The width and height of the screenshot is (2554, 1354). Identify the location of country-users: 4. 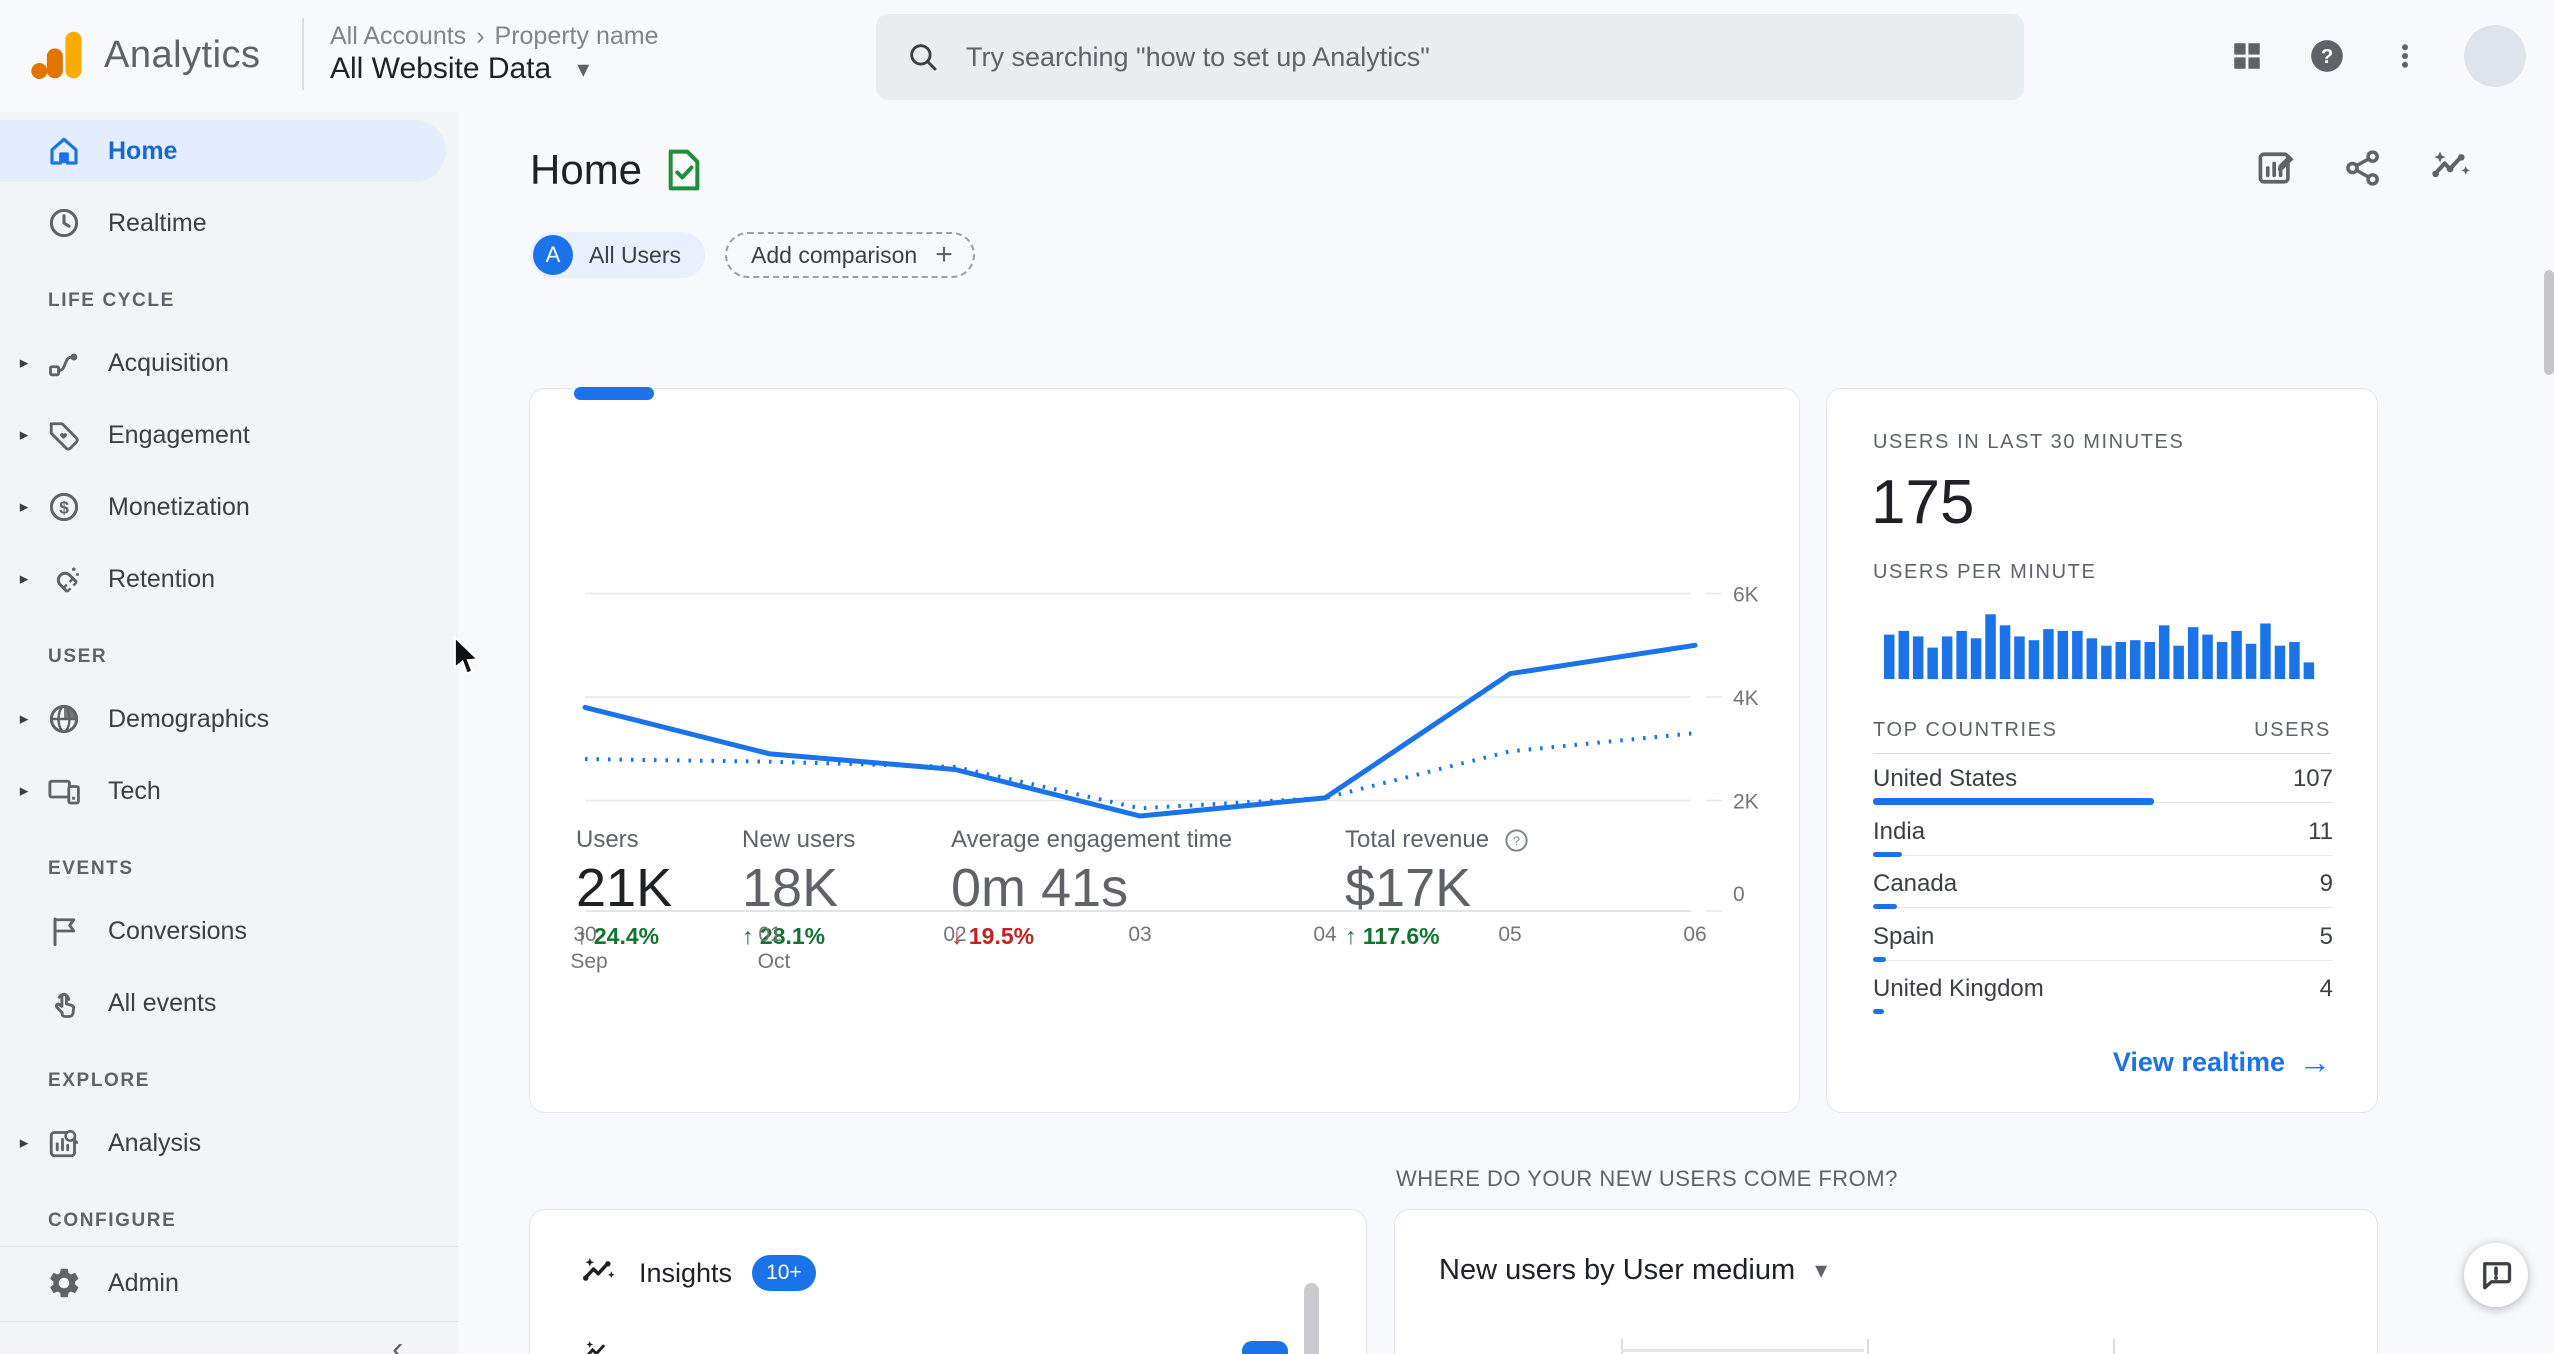
(2326, 988).